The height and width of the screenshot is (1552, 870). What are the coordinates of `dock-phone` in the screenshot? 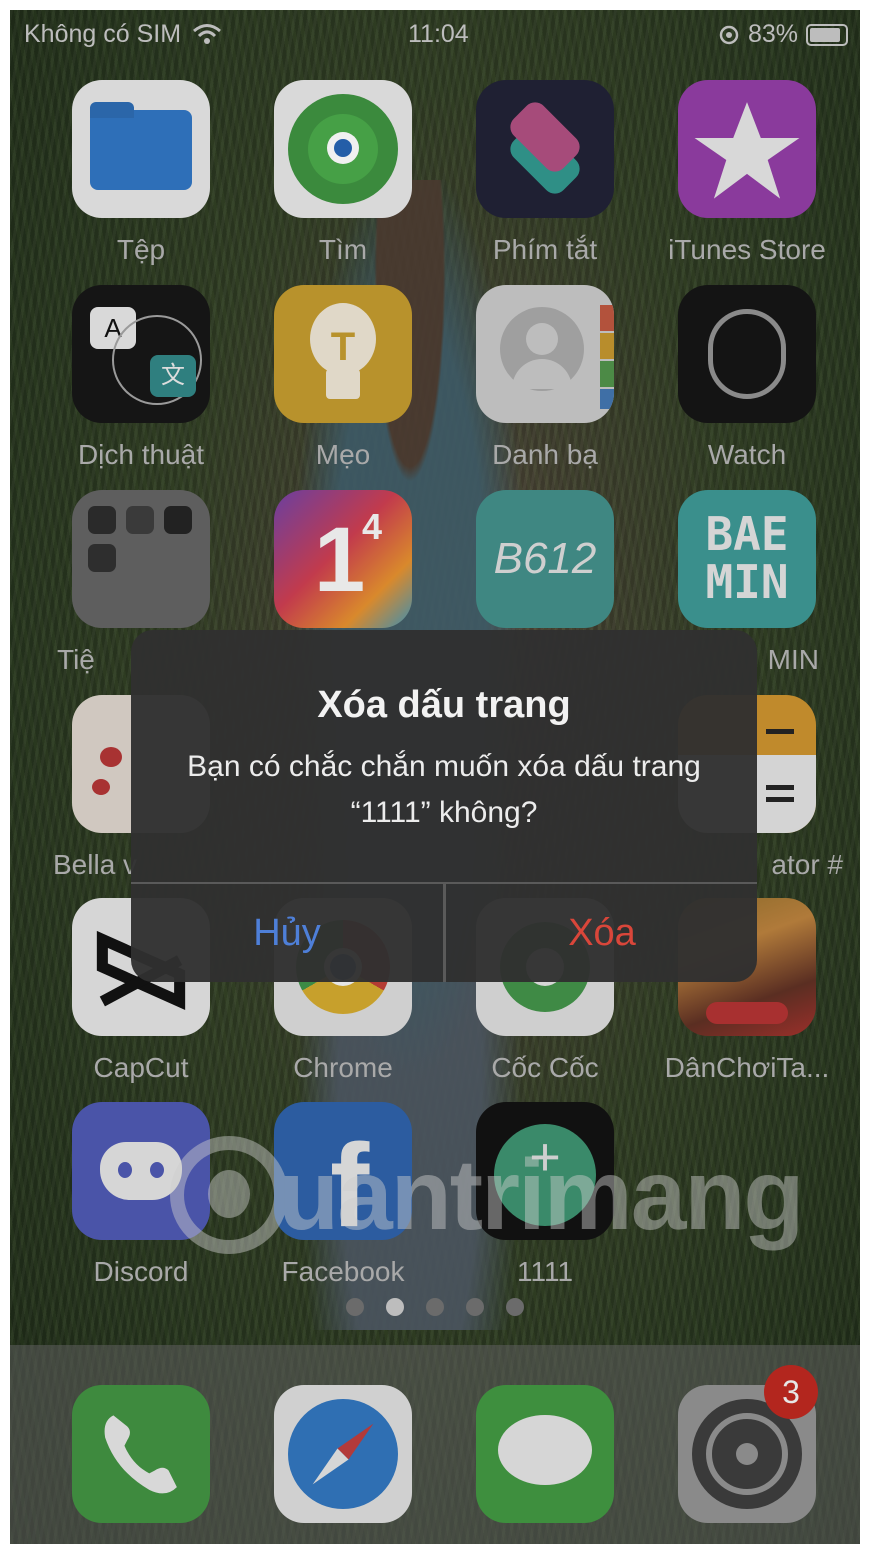 It's located at (141, 1454).